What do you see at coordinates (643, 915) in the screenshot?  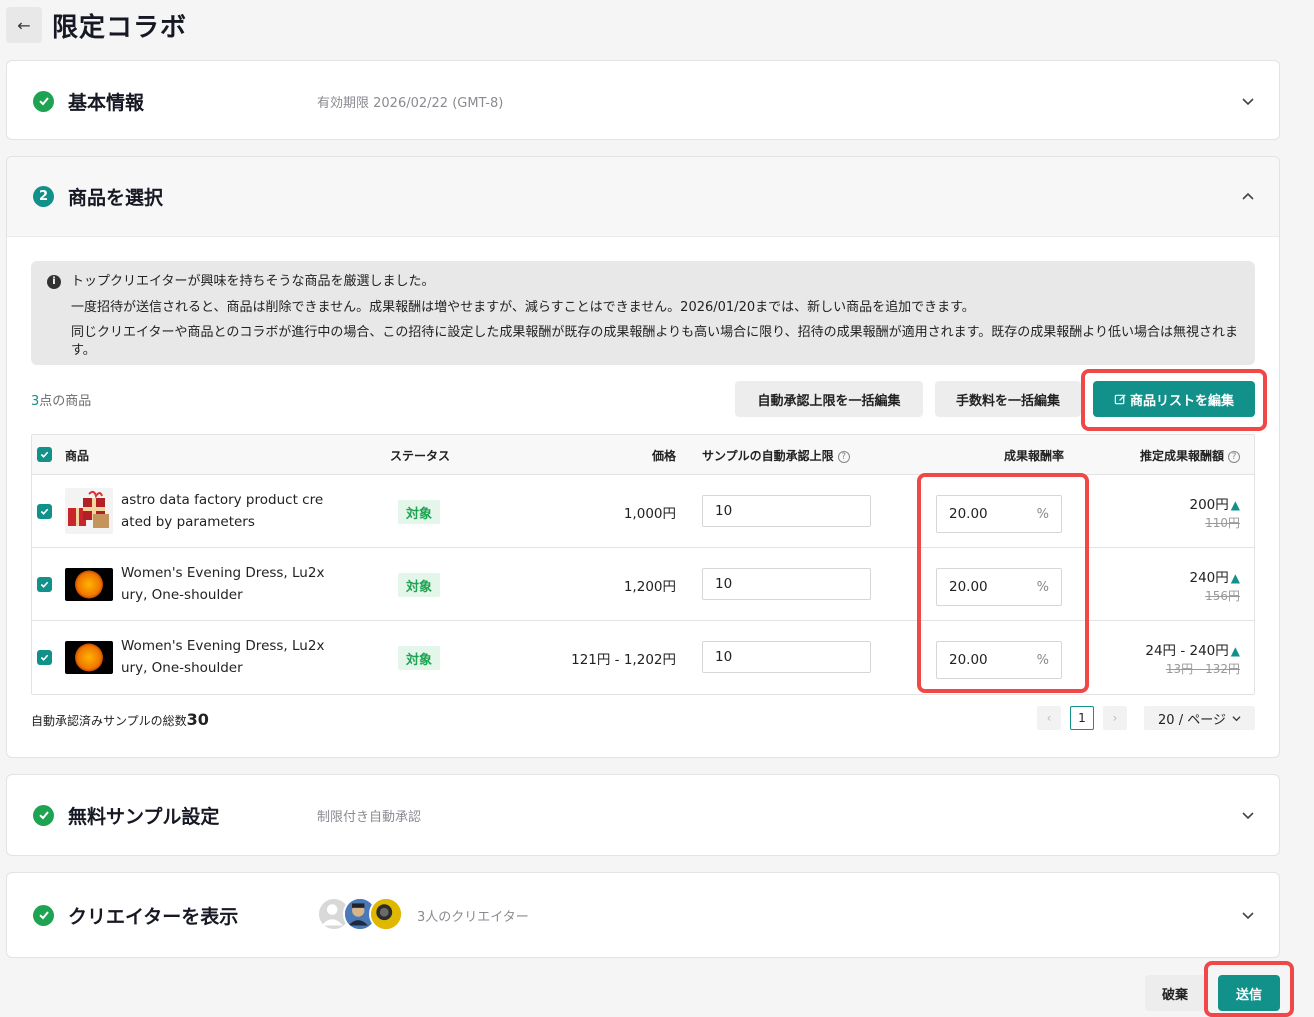 I see `creators-section: クリエイターを表示 3人のクリエイター` at bounding box center [643, 915].